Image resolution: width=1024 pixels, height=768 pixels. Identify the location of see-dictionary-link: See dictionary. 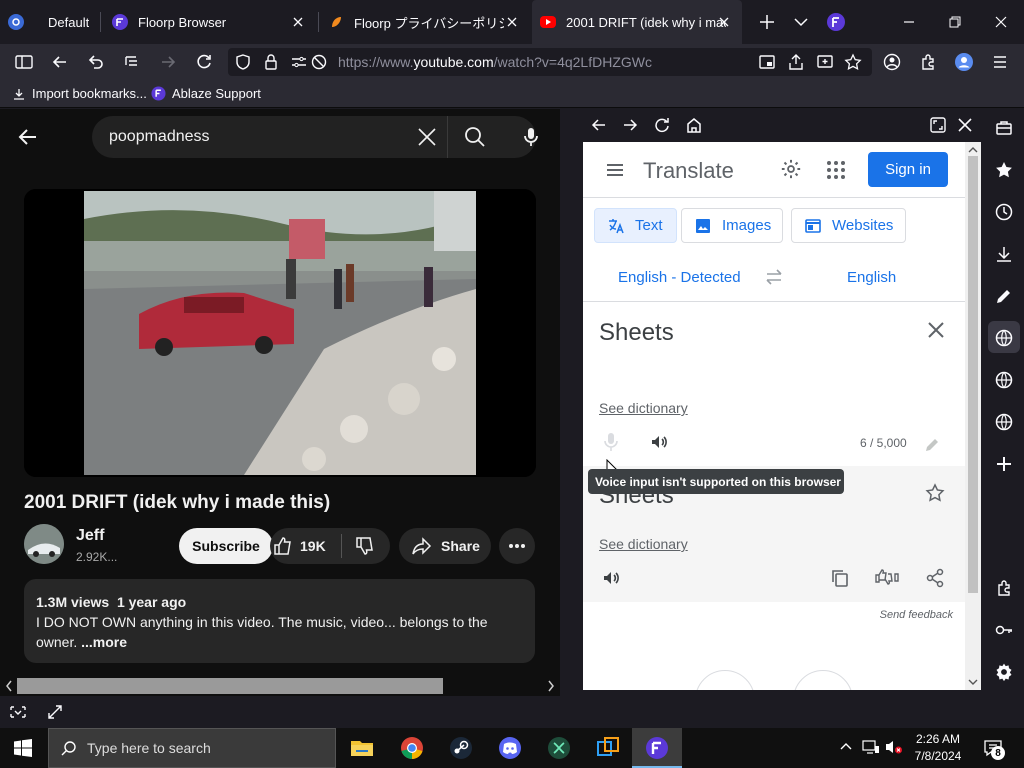
(643, 408).